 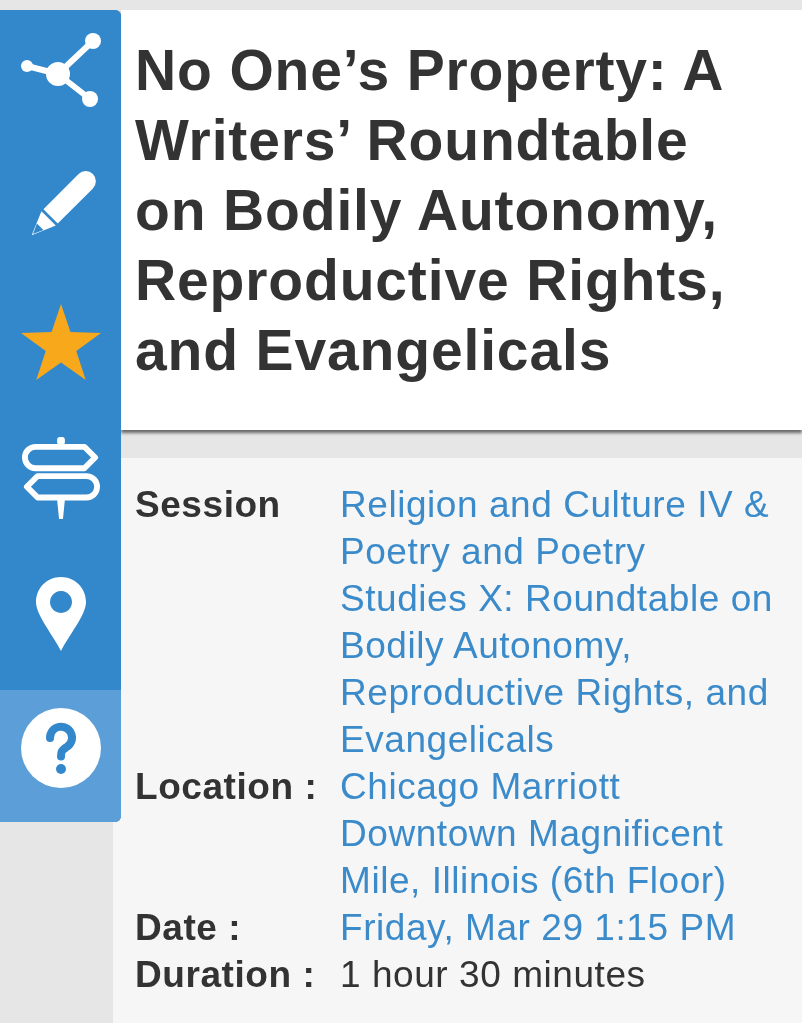 I want to click on detail-label: Date :, so click(x=189, y=928).